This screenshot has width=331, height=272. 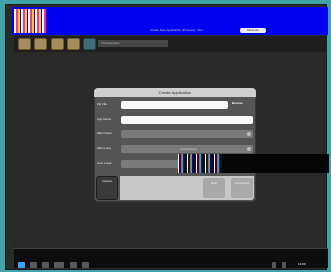 I want to click on save-icon, so click(x=57, y=44).